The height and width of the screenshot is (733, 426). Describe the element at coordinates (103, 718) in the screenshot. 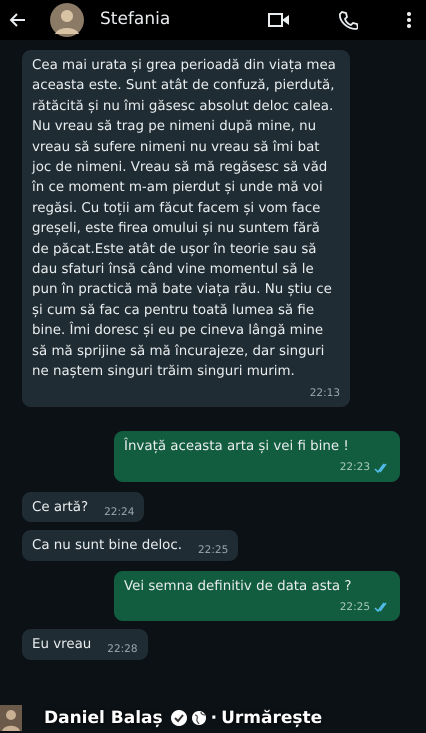

I see `author-name: Daniel Balaș` at that location.